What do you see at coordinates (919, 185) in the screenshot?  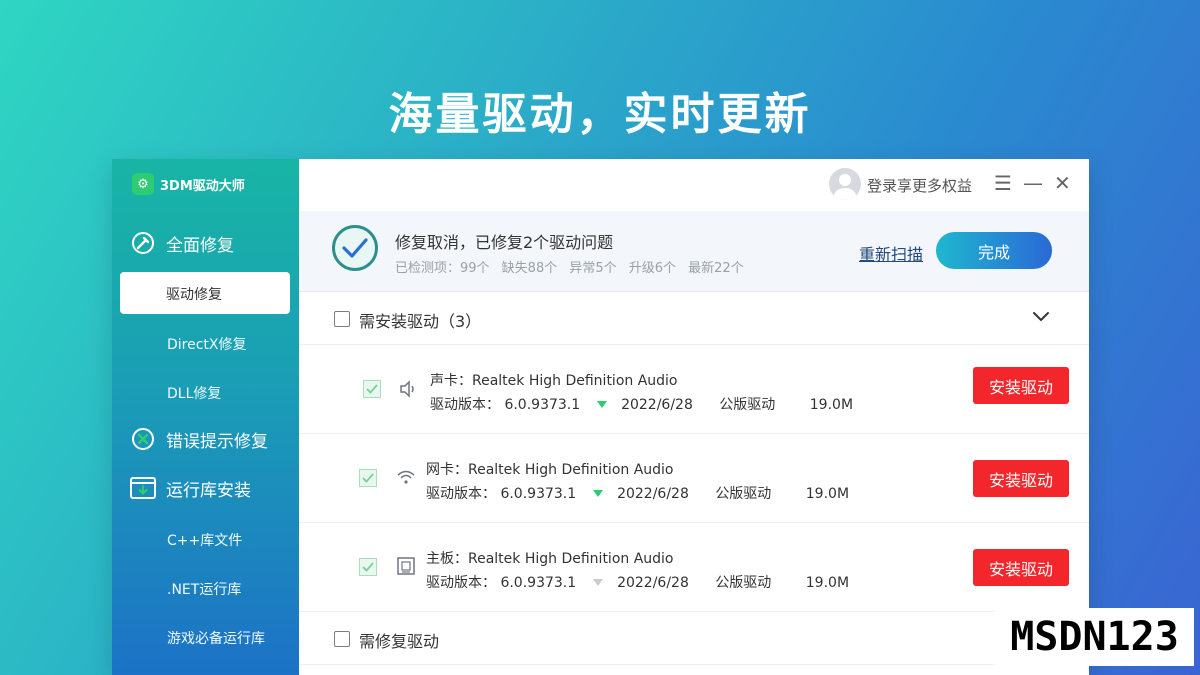 I see `login-link: 登录享更多权益` at bounding box center [919, 185].